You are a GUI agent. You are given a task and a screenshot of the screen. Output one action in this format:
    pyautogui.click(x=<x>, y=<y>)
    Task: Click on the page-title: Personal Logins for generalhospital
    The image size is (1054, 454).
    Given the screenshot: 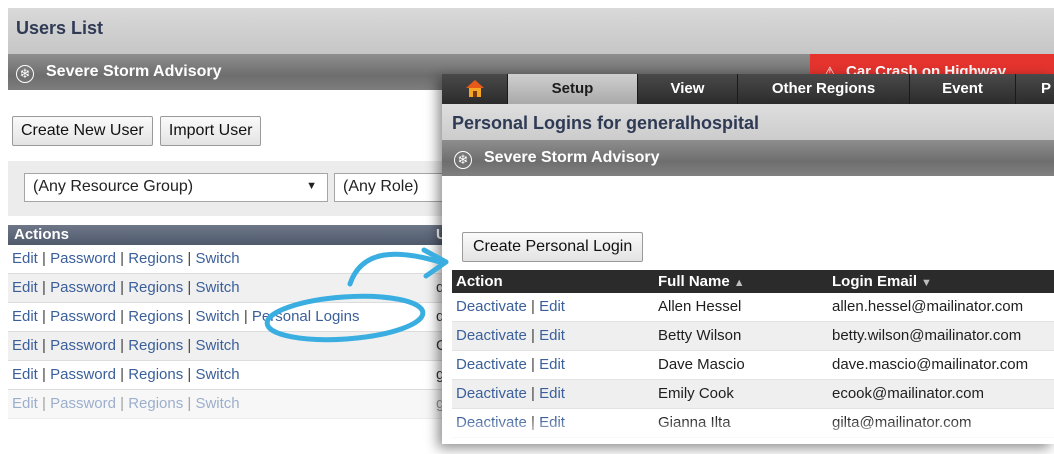 What is the action you would take?
    pyautogui.click(x=748, y=122)
    